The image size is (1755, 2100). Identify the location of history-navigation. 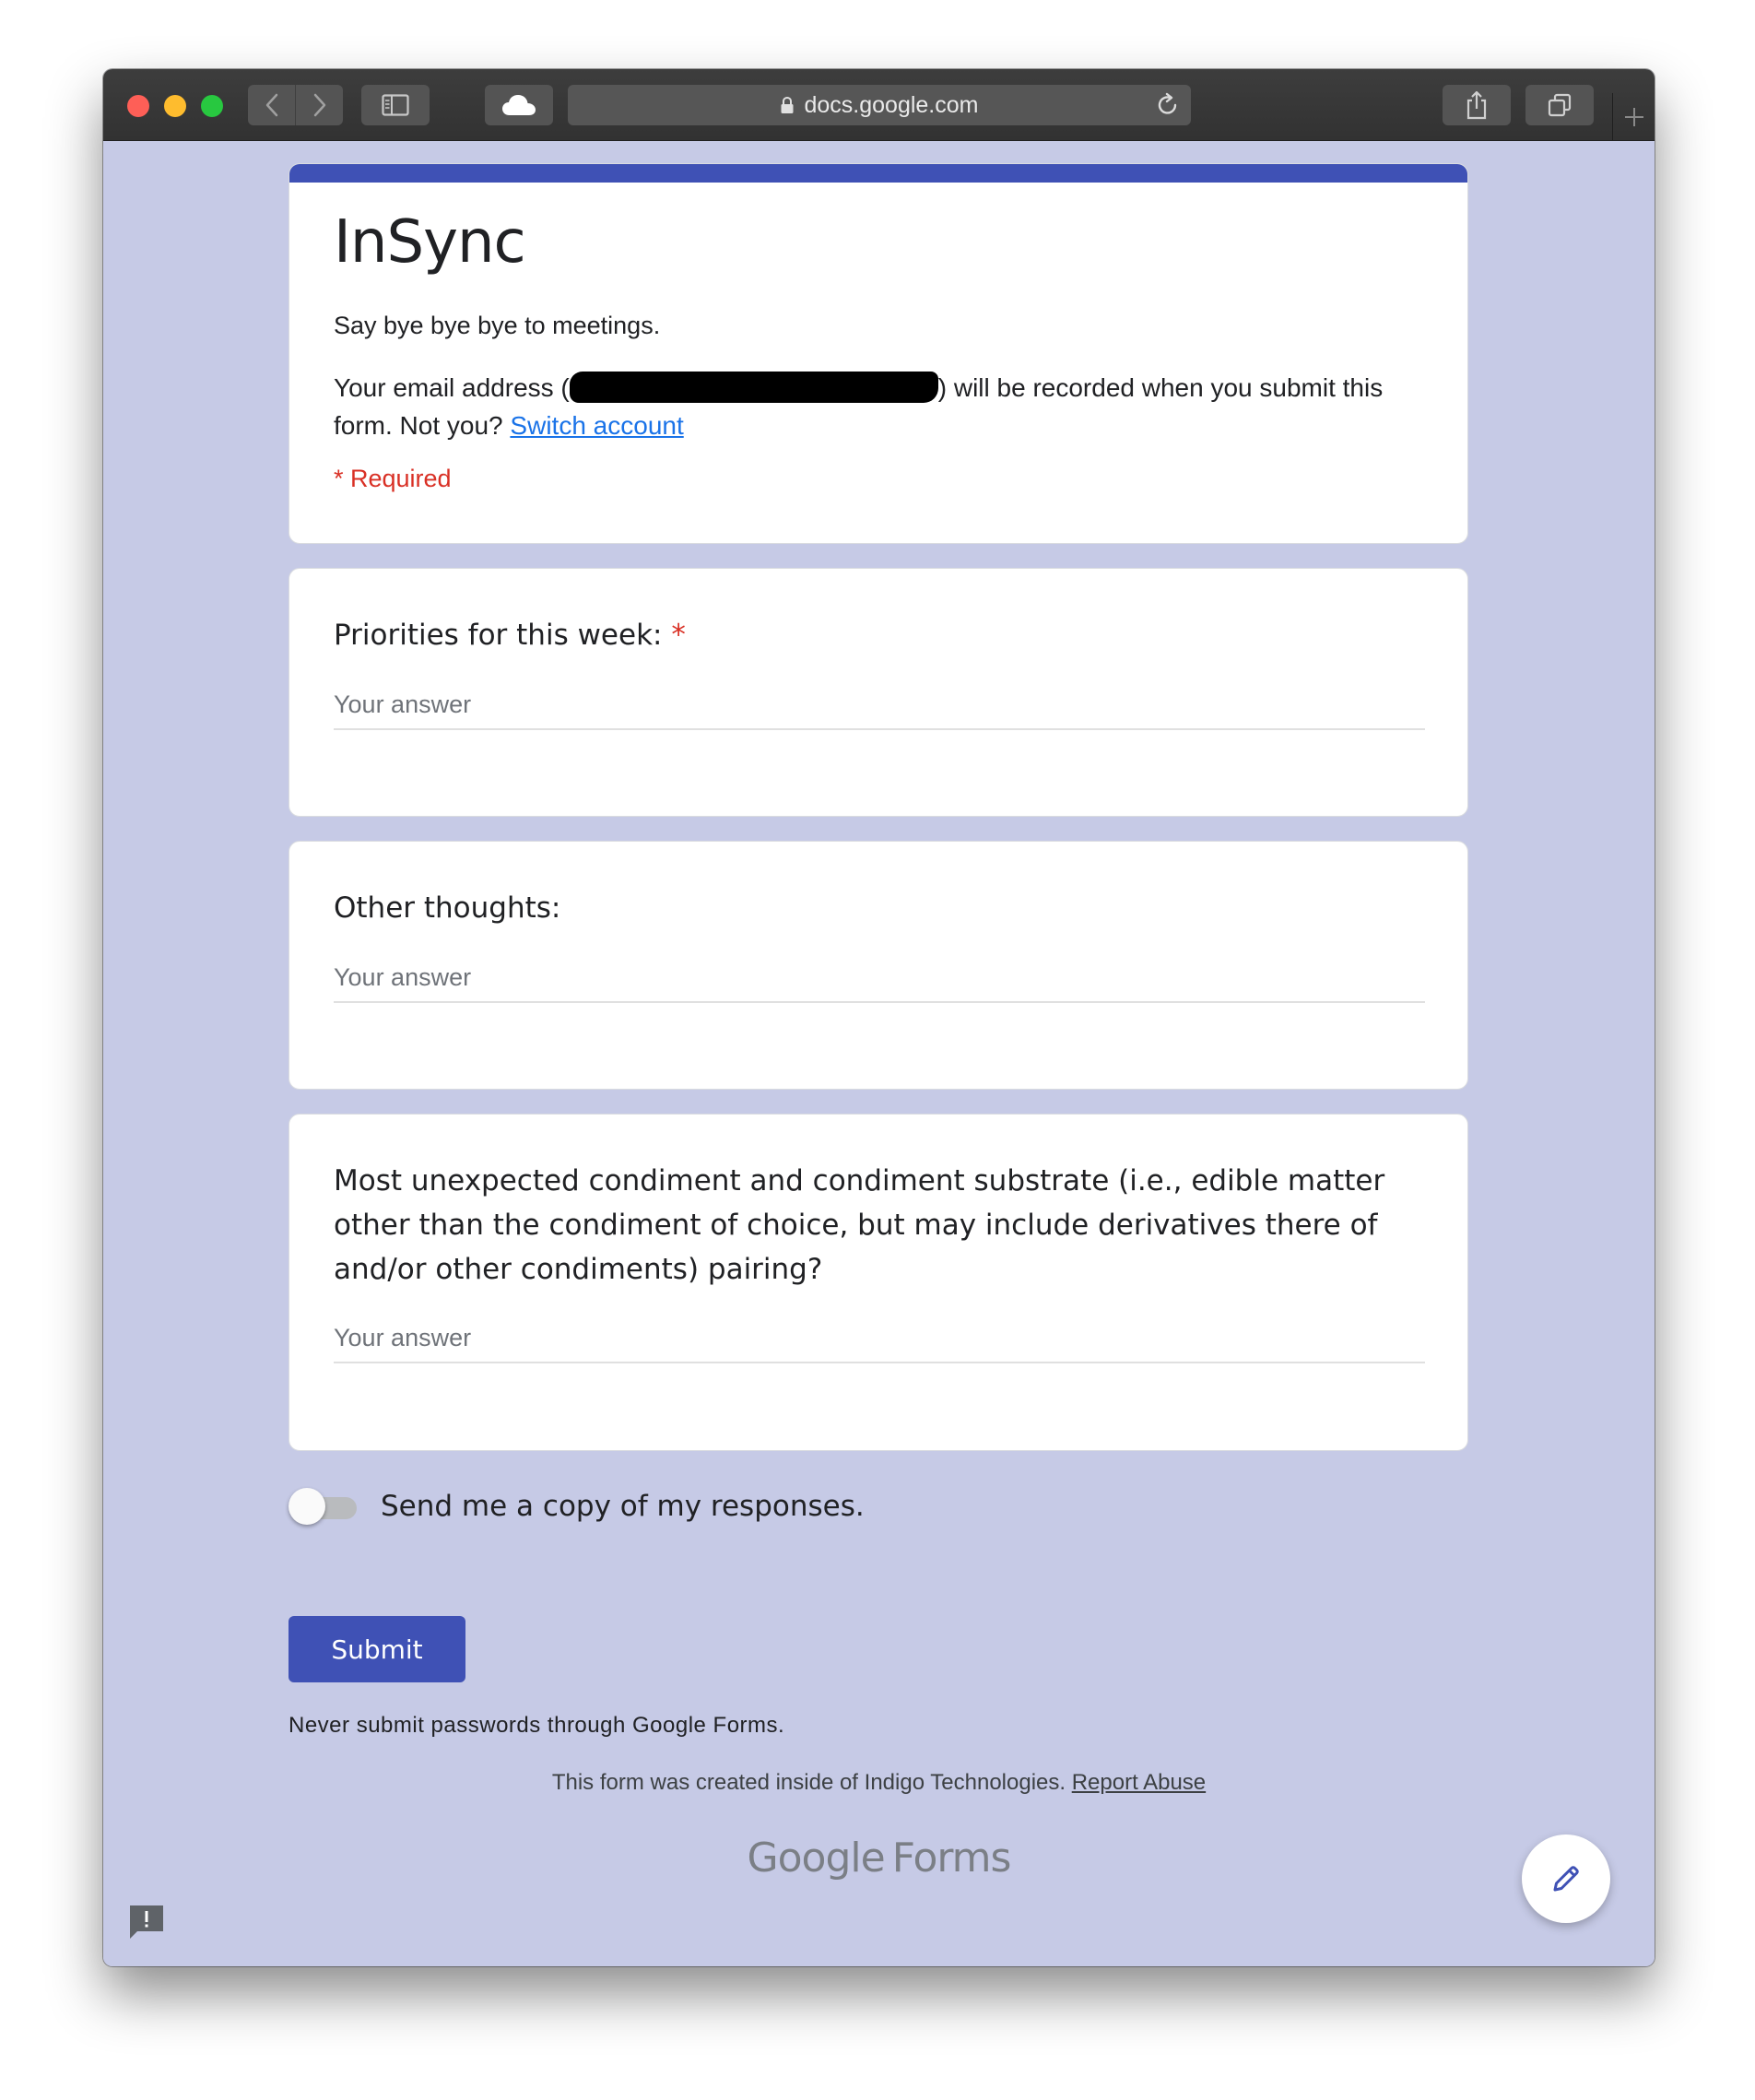
(295, 105).